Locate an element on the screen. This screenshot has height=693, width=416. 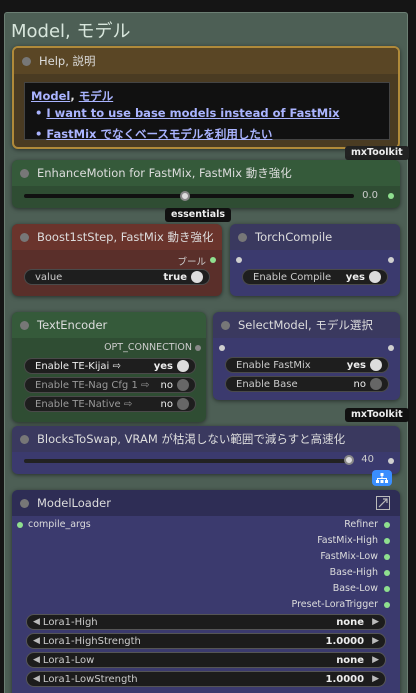
hierarchy-icon is located at coordinates (382, 478).